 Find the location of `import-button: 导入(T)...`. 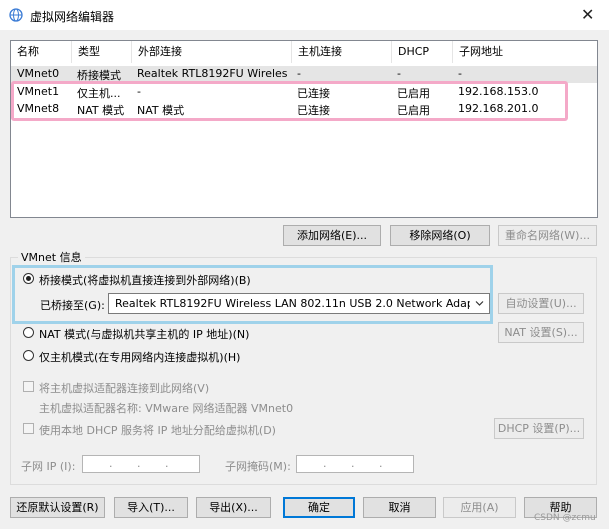

import-button: 导入(T)... is located at coordinates (151, 507).